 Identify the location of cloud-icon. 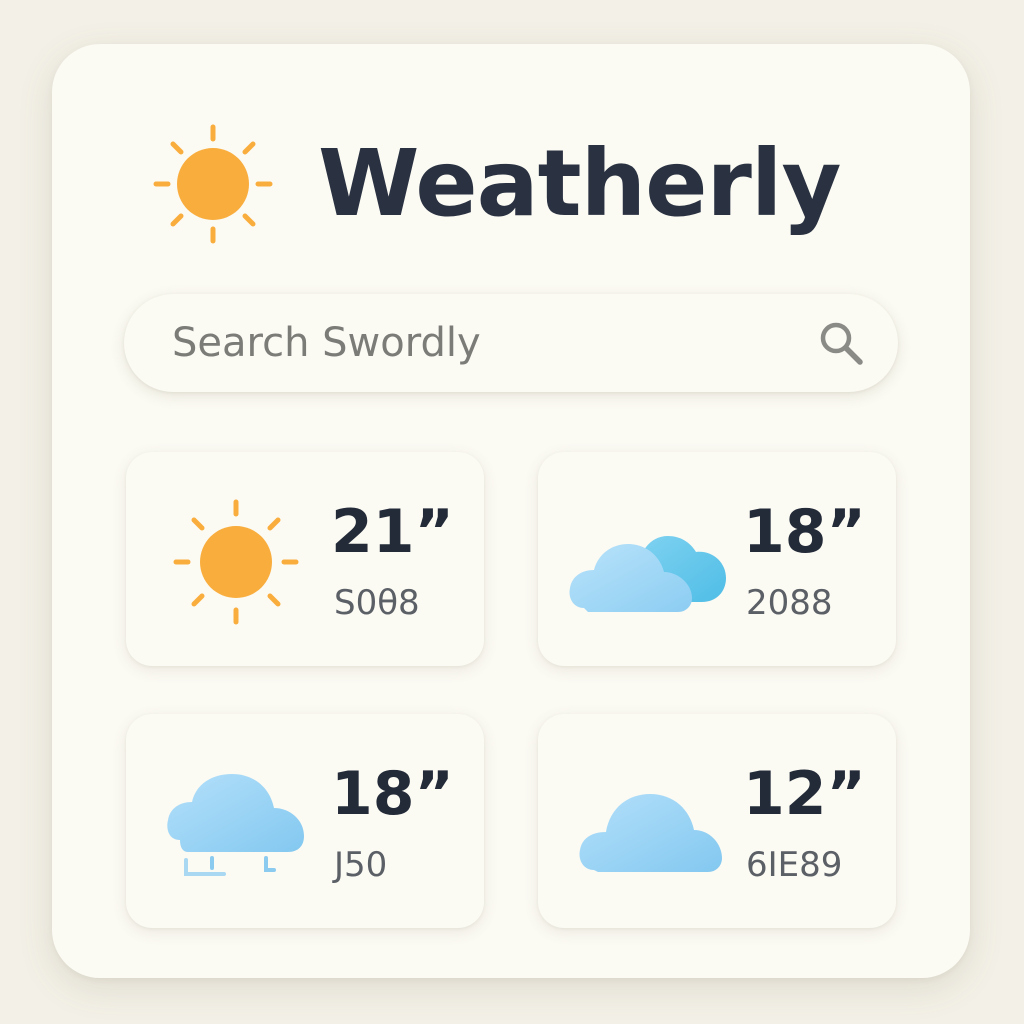
(650, 833).